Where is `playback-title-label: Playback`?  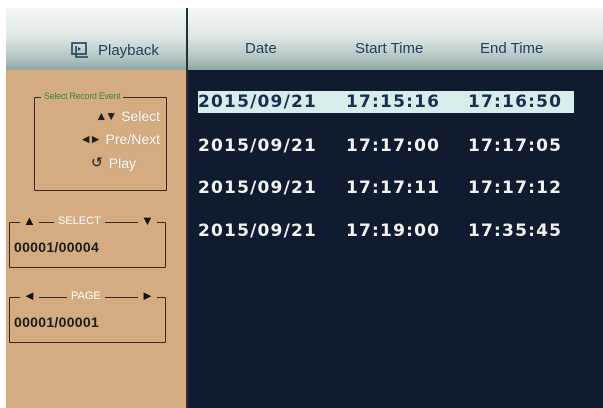
playback-title-label: Playback is located at coordinates (128, 50).